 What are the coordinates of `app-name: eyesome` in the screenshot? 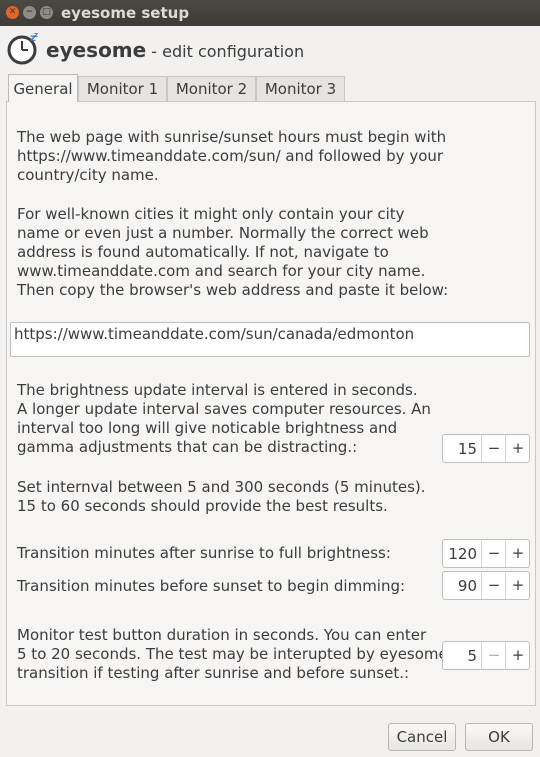 It's located at (96, 50).